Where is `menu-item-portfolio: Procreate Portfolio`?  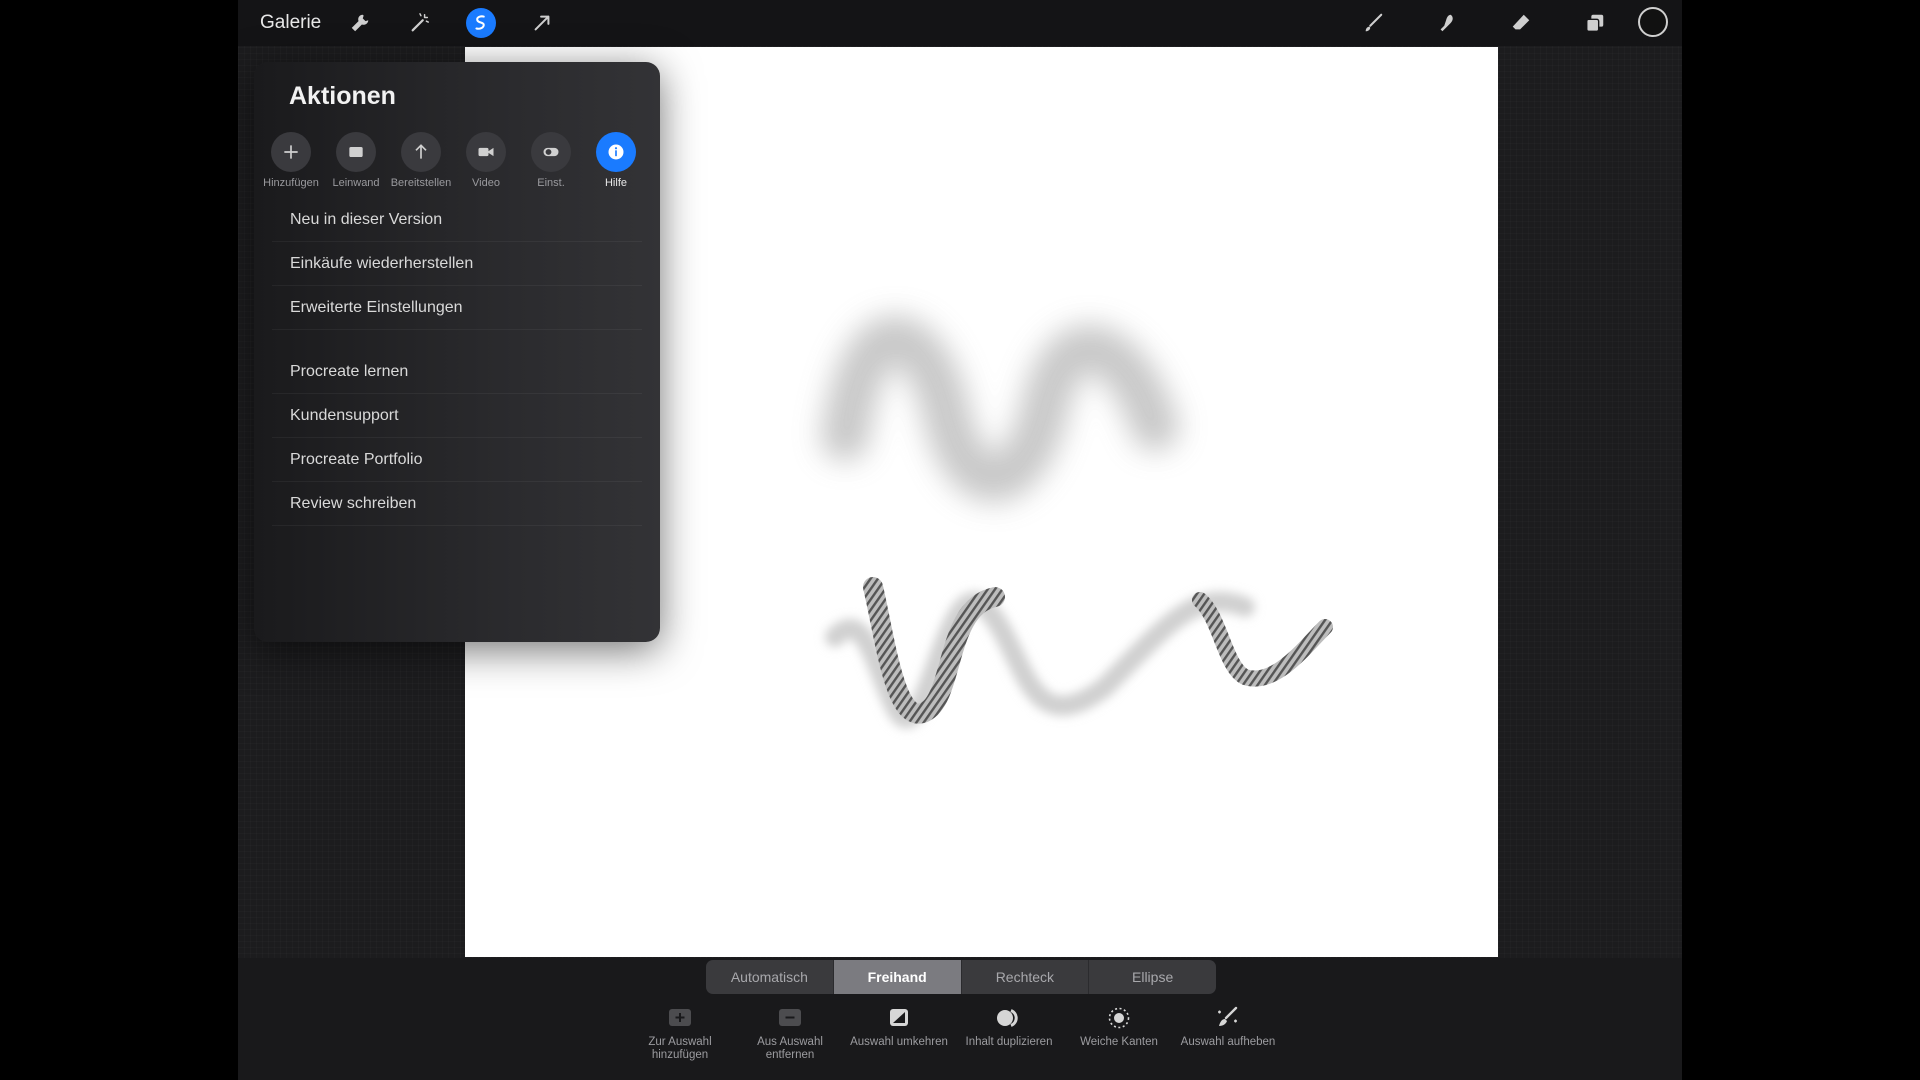 menu-item-portfolio: Procreate Portfolio is located at coordinates (457, 460).